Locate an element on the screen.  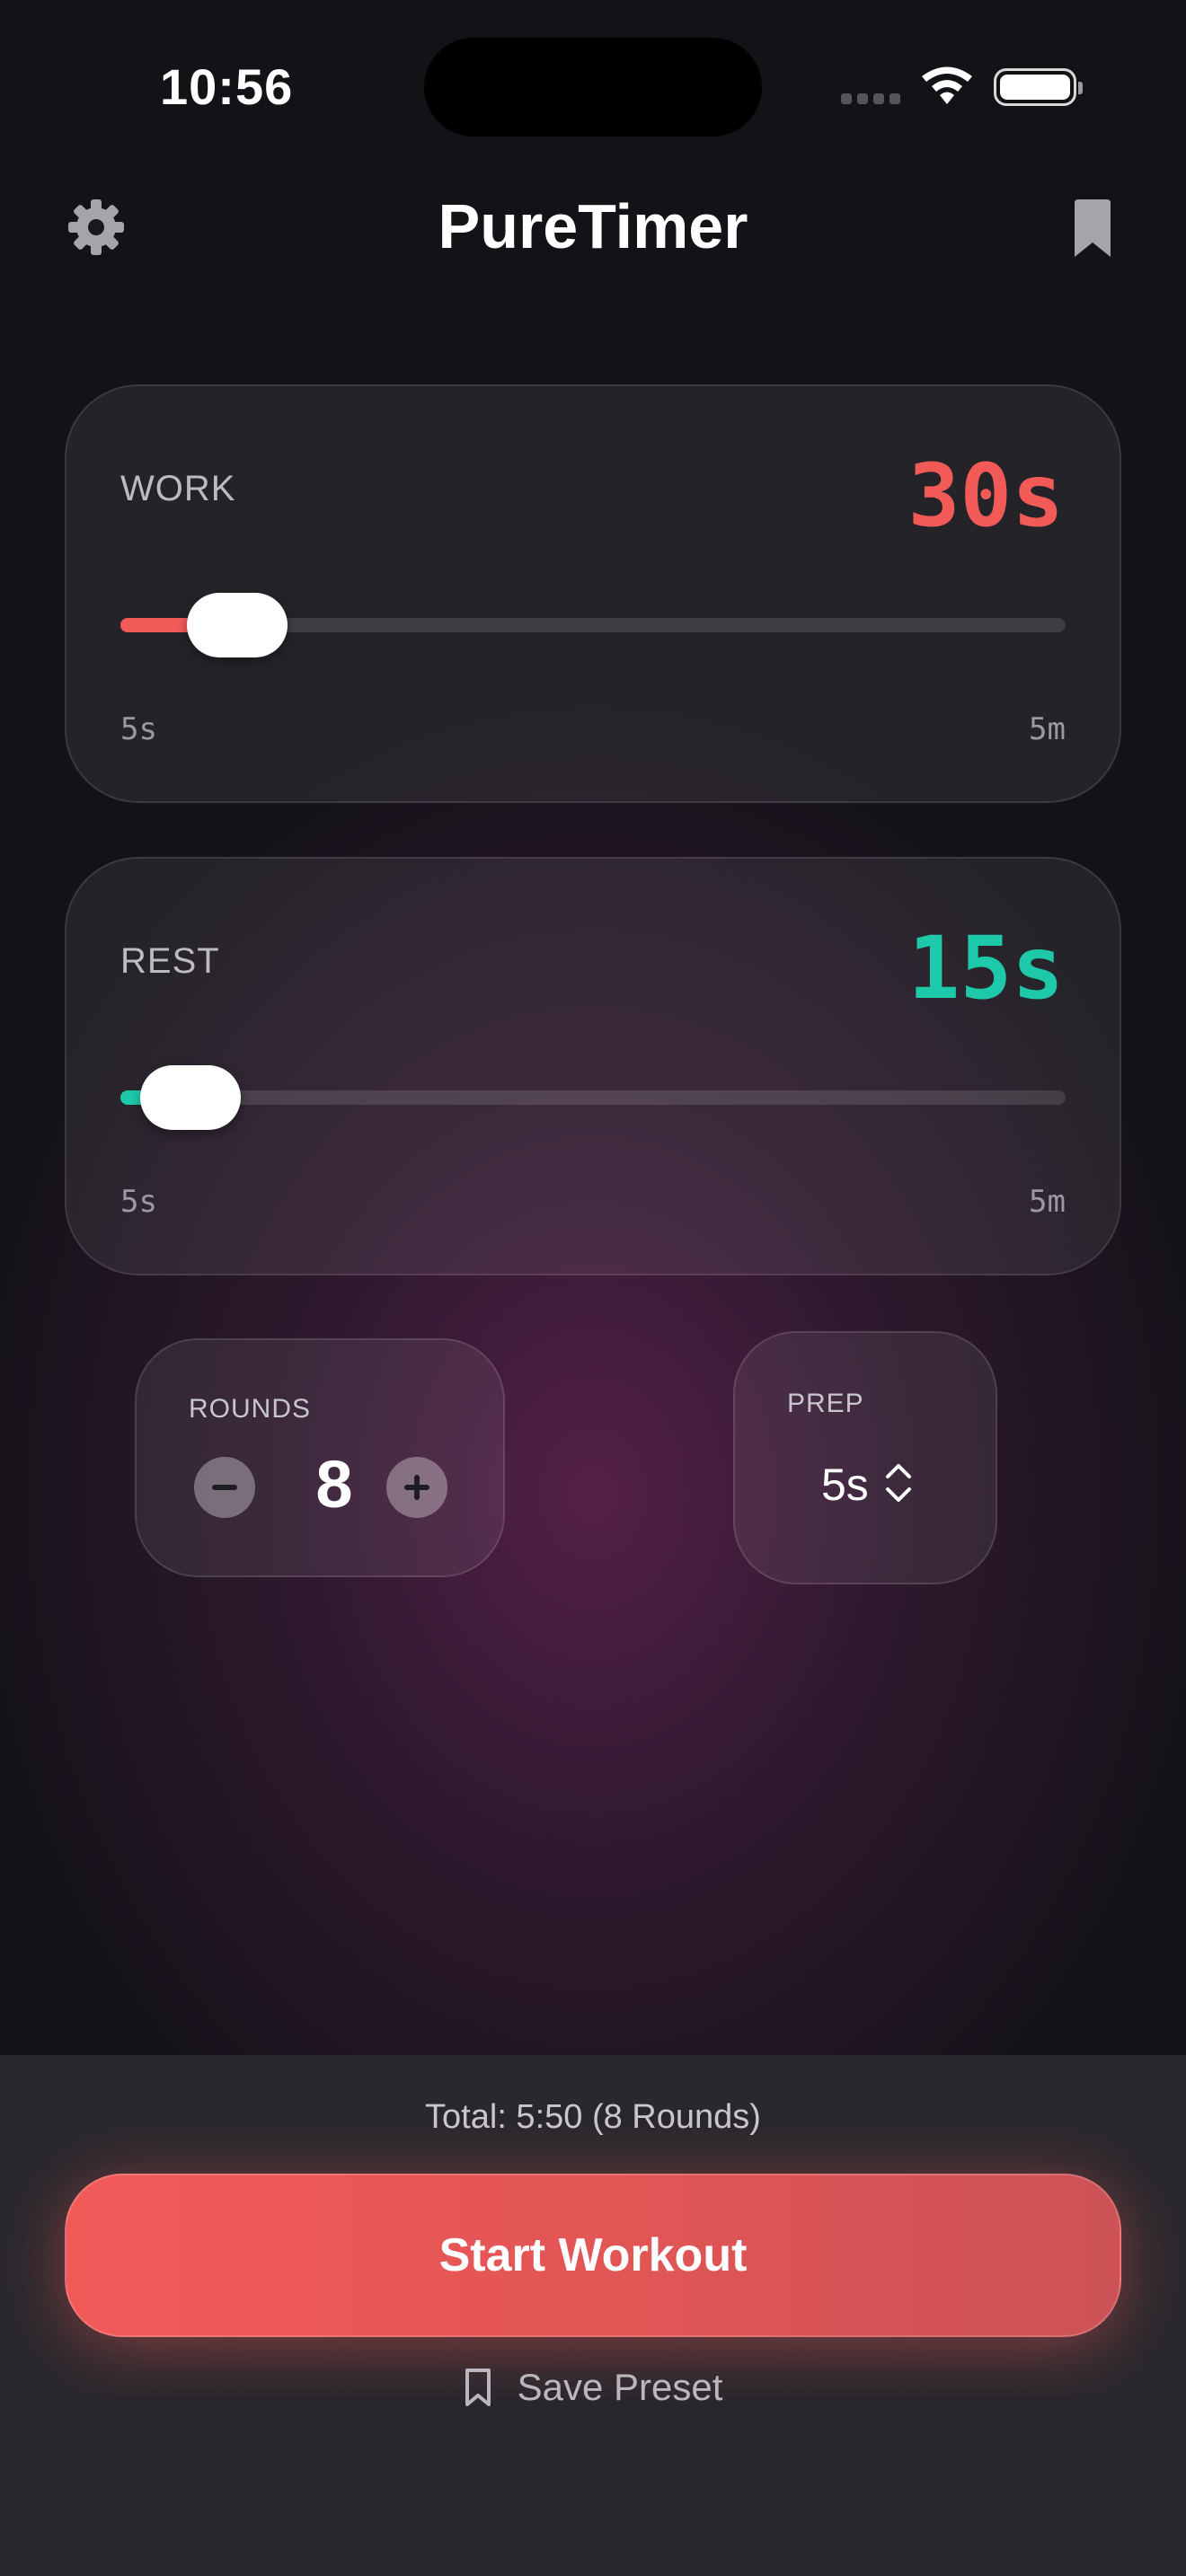
prep-picker: PREP 5s is located at coordinates (865, 1457).